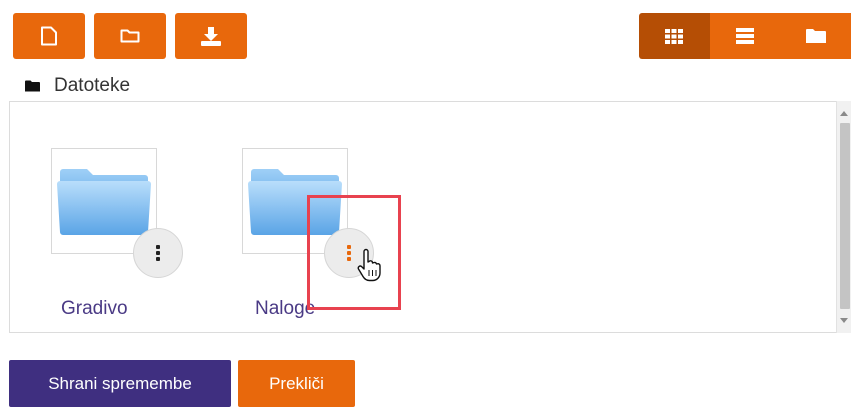 This screenshot has width=851, height=407. Describe the element at coordinates (844, 113) in the screenshot. I see `scroll-up-arrow-icon` at that location.